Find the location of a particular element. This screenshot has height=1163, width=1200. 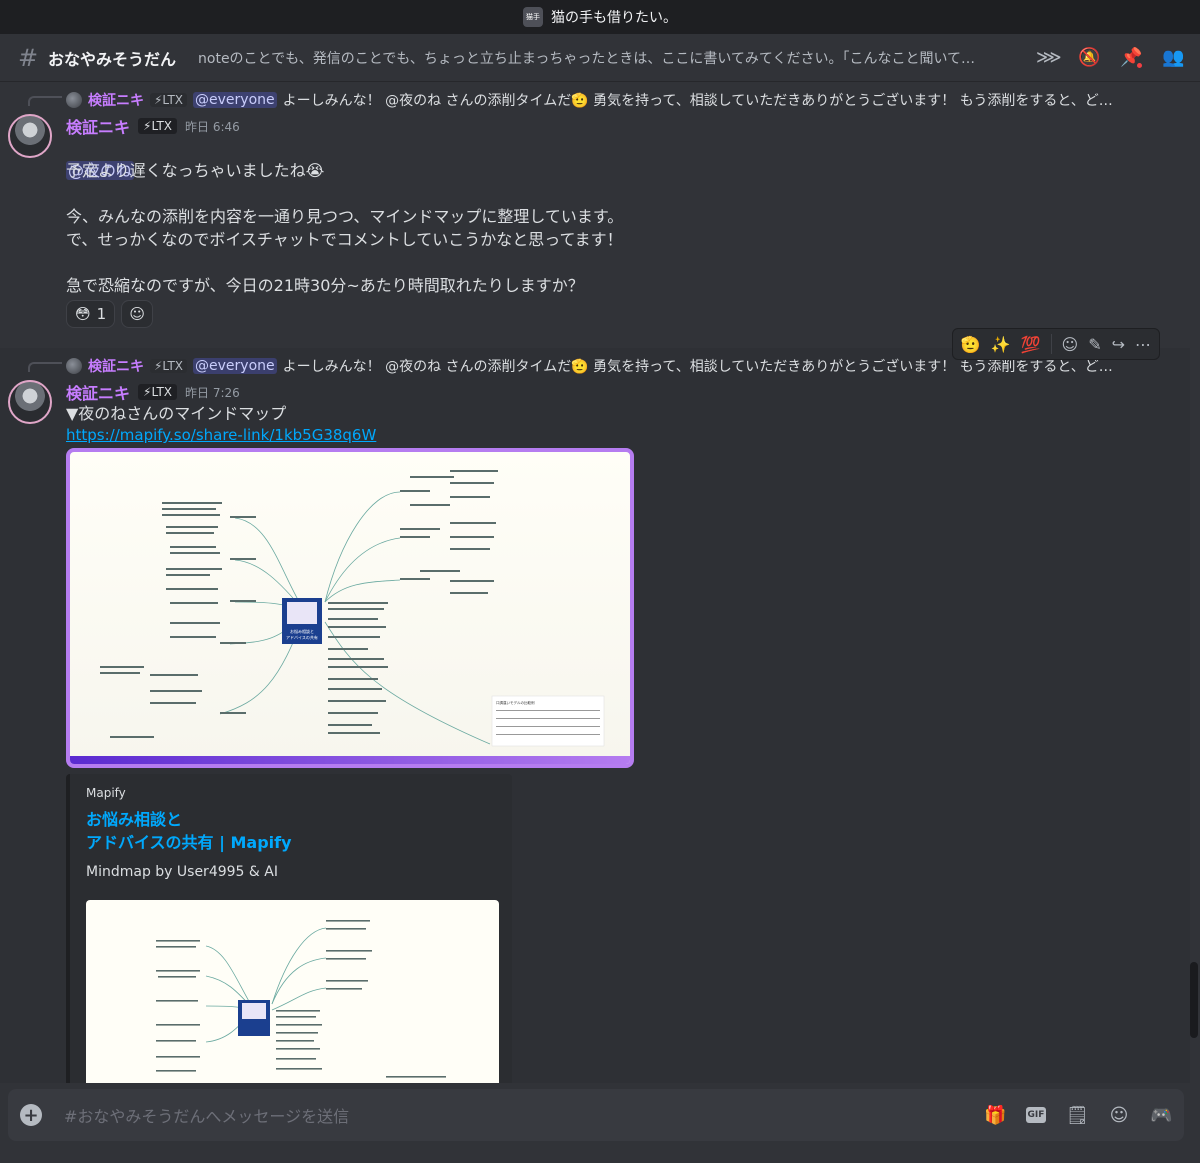

window-titlebar: 猫手 猫の手も借りたい。 is located at coordinates (600, 17).